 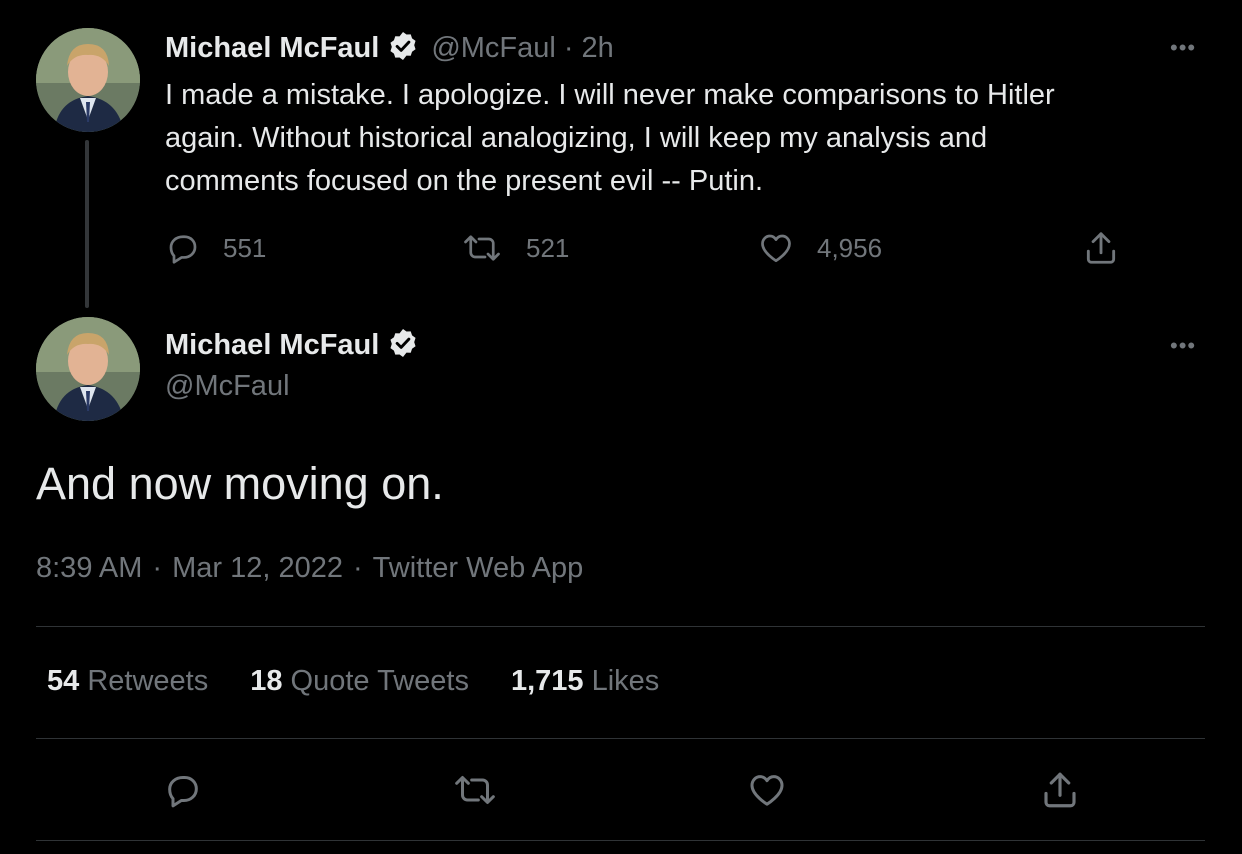 What do you see at coordinates (514, 248) in the screenshot?
I see `retweet-button: 521` at bounding box center [514, 248].